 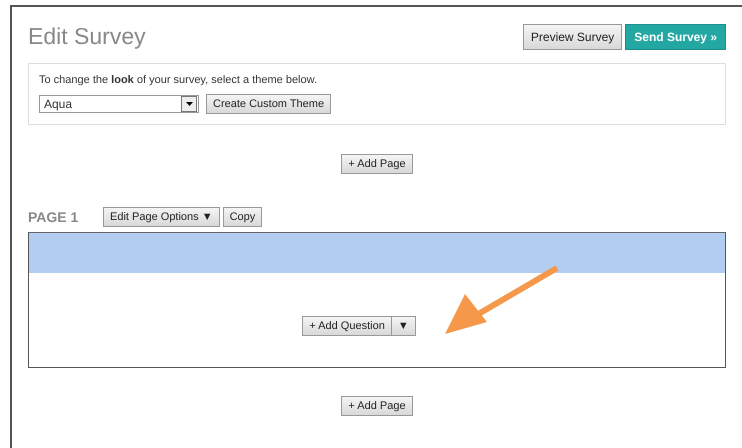 What do you see at coordinates (119, 104) in the screenshot?
I see `theme-dropdown: Aqua` at bounding box center [119, 104].